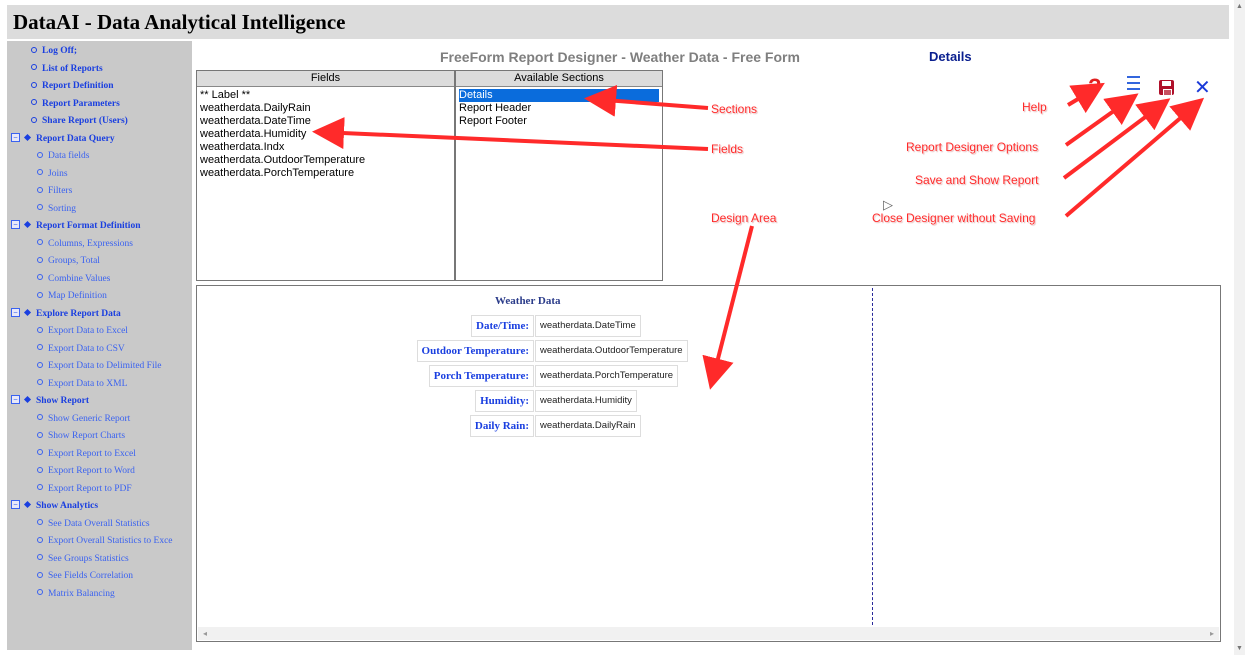 This screenshot has height=655, width=1245. What do you see at coordinates (325, 108) in the screenshot?
I see `field-option: weatherdata.DailyRain` at bounding box center [325, 108].